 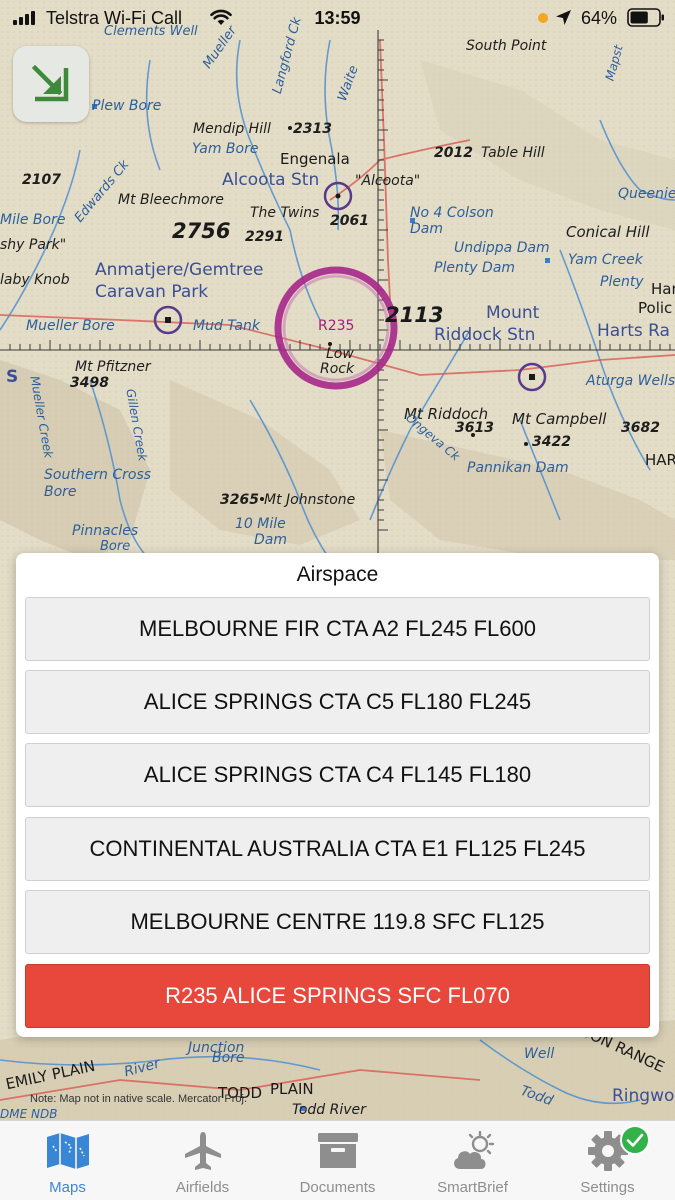 What do you see at coordinates (232, 129) in the screenshot?
I see `map-label: Mendip Hill` at bounding box center [232, 129].